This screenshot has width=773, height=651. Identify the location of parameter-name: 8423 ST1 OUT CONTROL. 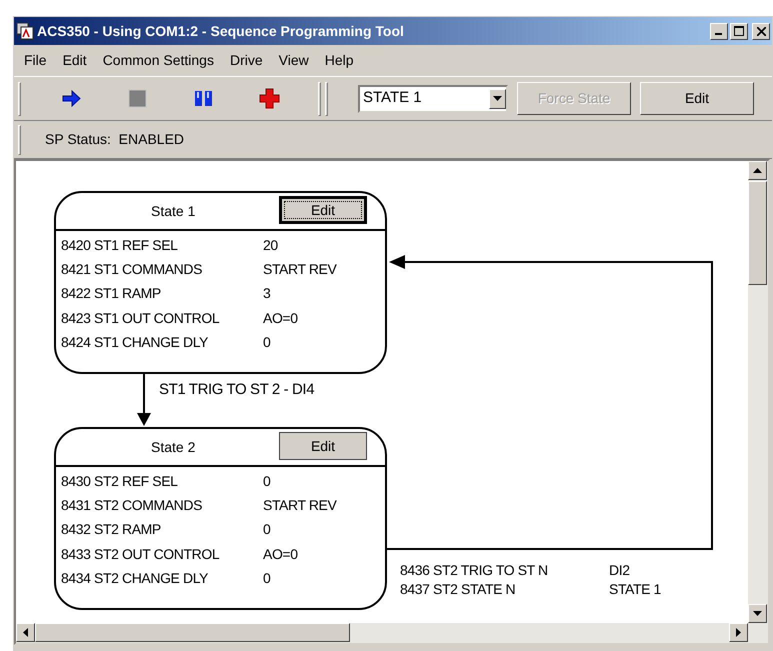
(140, 318).